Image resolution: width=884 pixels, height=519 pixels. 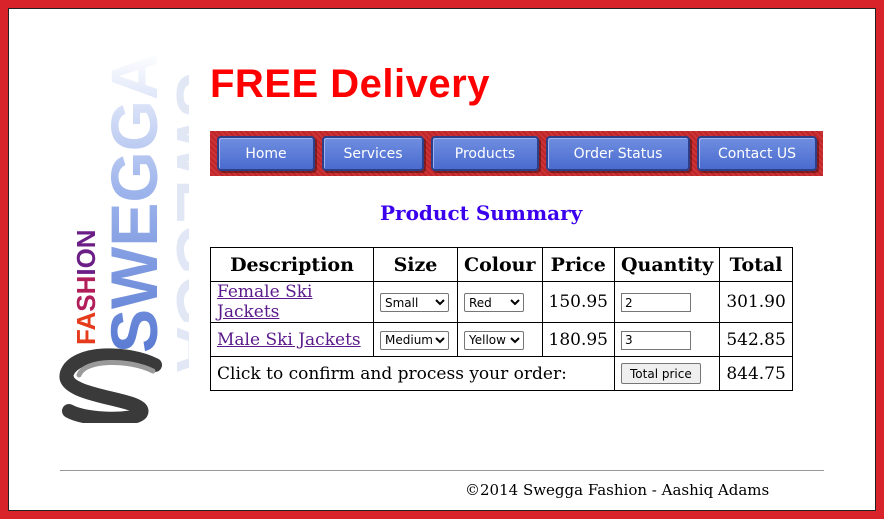 I want to click on column-header-description: Description, so click(x=292, y=264).